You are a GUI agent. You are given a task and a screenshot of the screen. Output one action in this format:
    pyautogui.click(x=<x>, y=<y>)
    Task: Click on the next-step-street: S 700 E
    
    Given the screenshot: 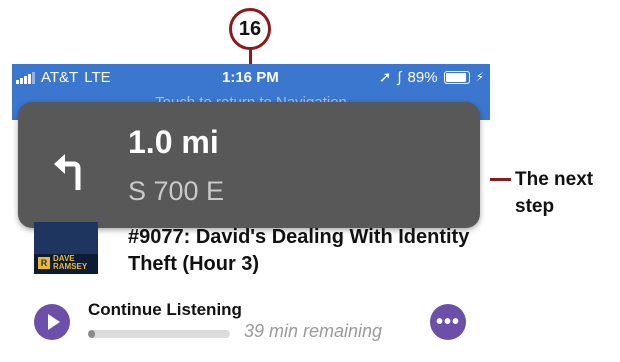 What is the action you would take?
    pyautogui.click(x=176, y=191)
    